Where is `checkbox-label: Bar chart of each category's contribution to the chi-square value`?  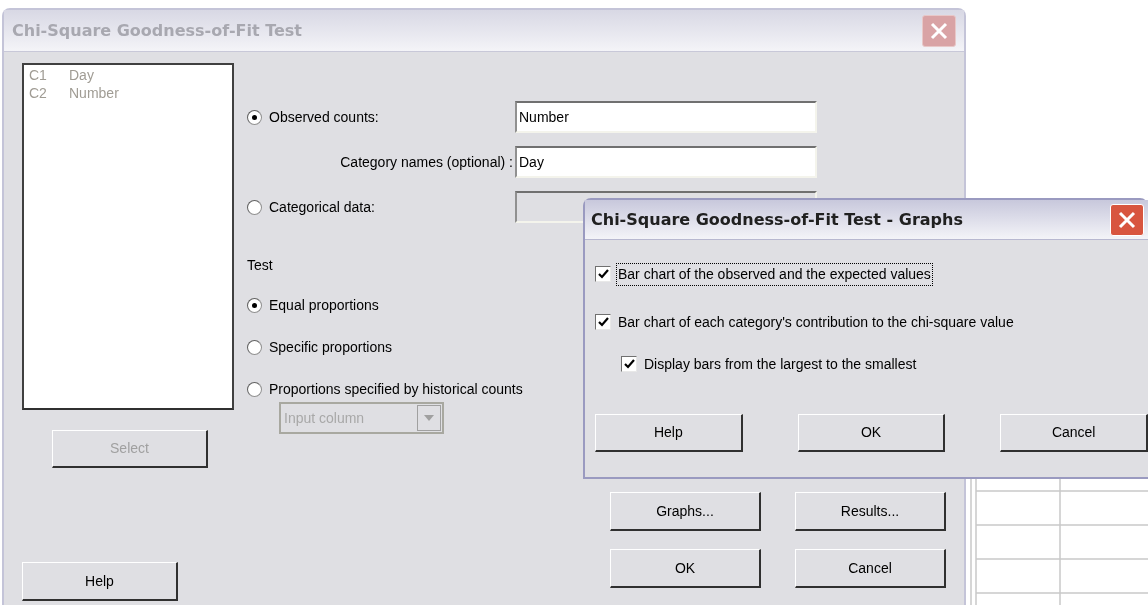
checkbox-label: Bar chart of each category's contribution to the chi-square value is located at coordinates (816, 322).